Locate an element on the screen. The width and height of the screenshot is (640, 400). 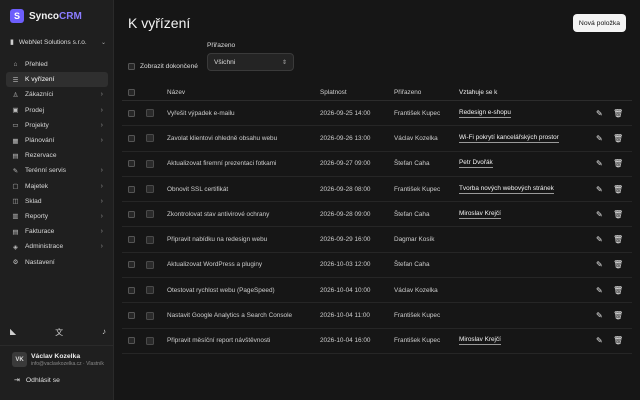
sidebar-item-wrench: ✎ Terénní servis › is located at coordinates (57, 170).